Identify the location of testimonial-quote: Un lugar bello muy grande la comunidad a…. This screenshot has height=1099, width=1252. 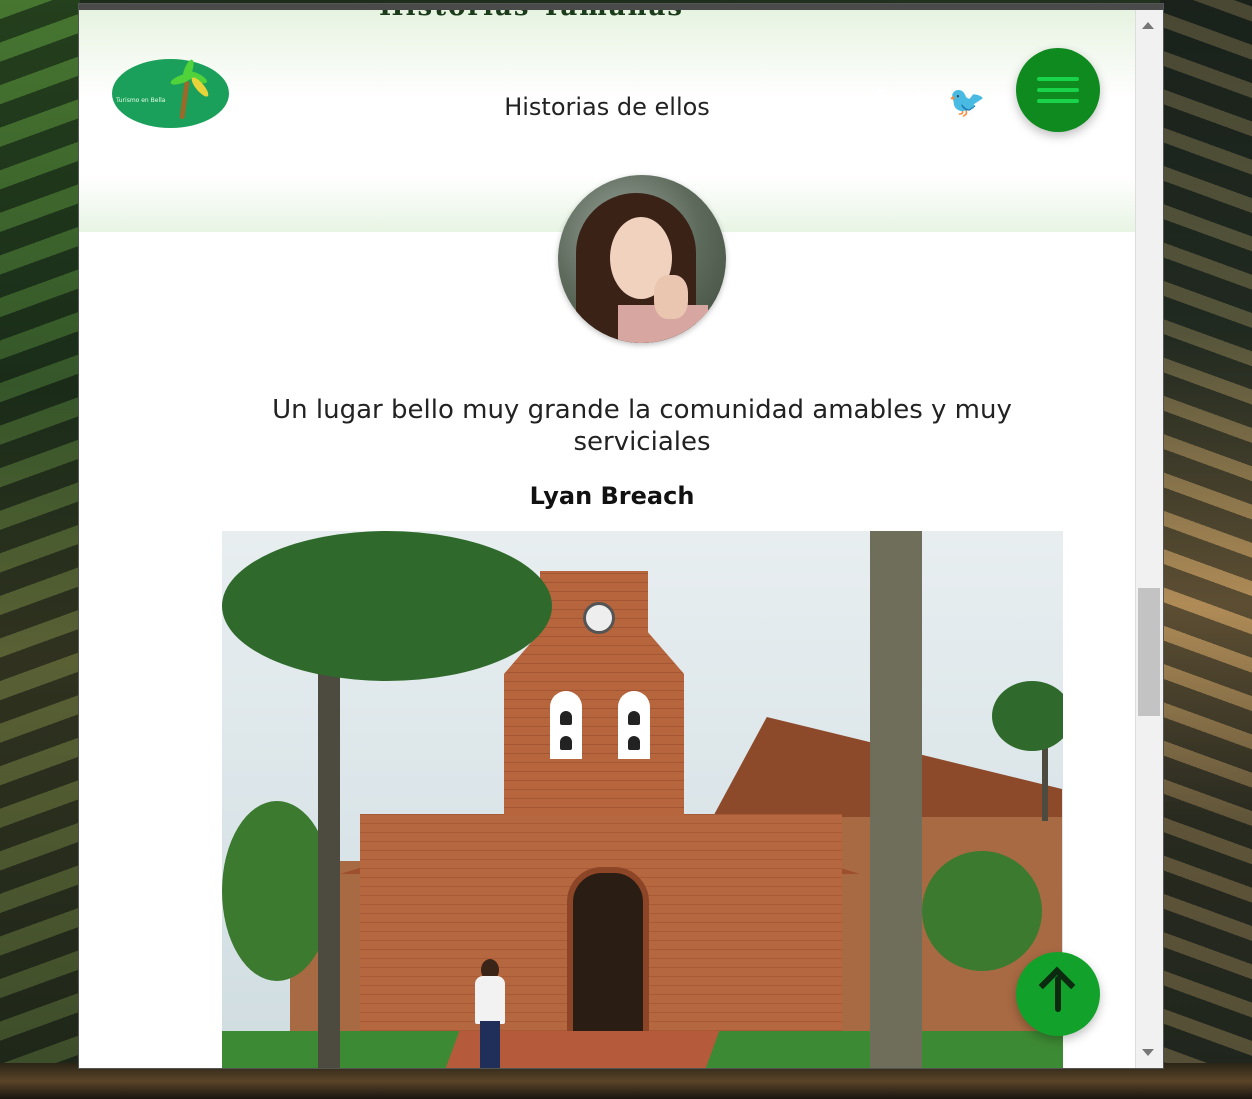
(642, 426).